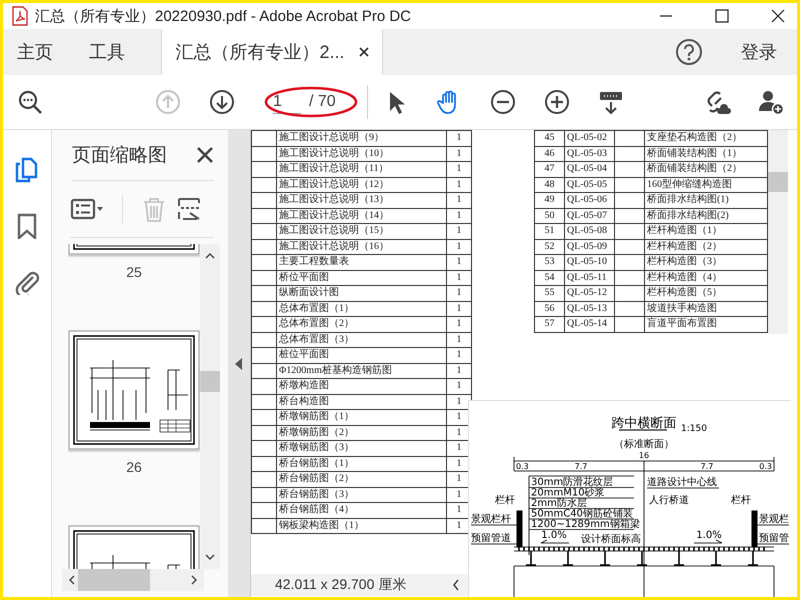 Image resolution: width=800 pixels, height=600 pixels. What do you see at coordinates (706, 246) in the screenshot?
I see `table-cell: 栏杆构造图（2）` at bounding box center [706, 246].